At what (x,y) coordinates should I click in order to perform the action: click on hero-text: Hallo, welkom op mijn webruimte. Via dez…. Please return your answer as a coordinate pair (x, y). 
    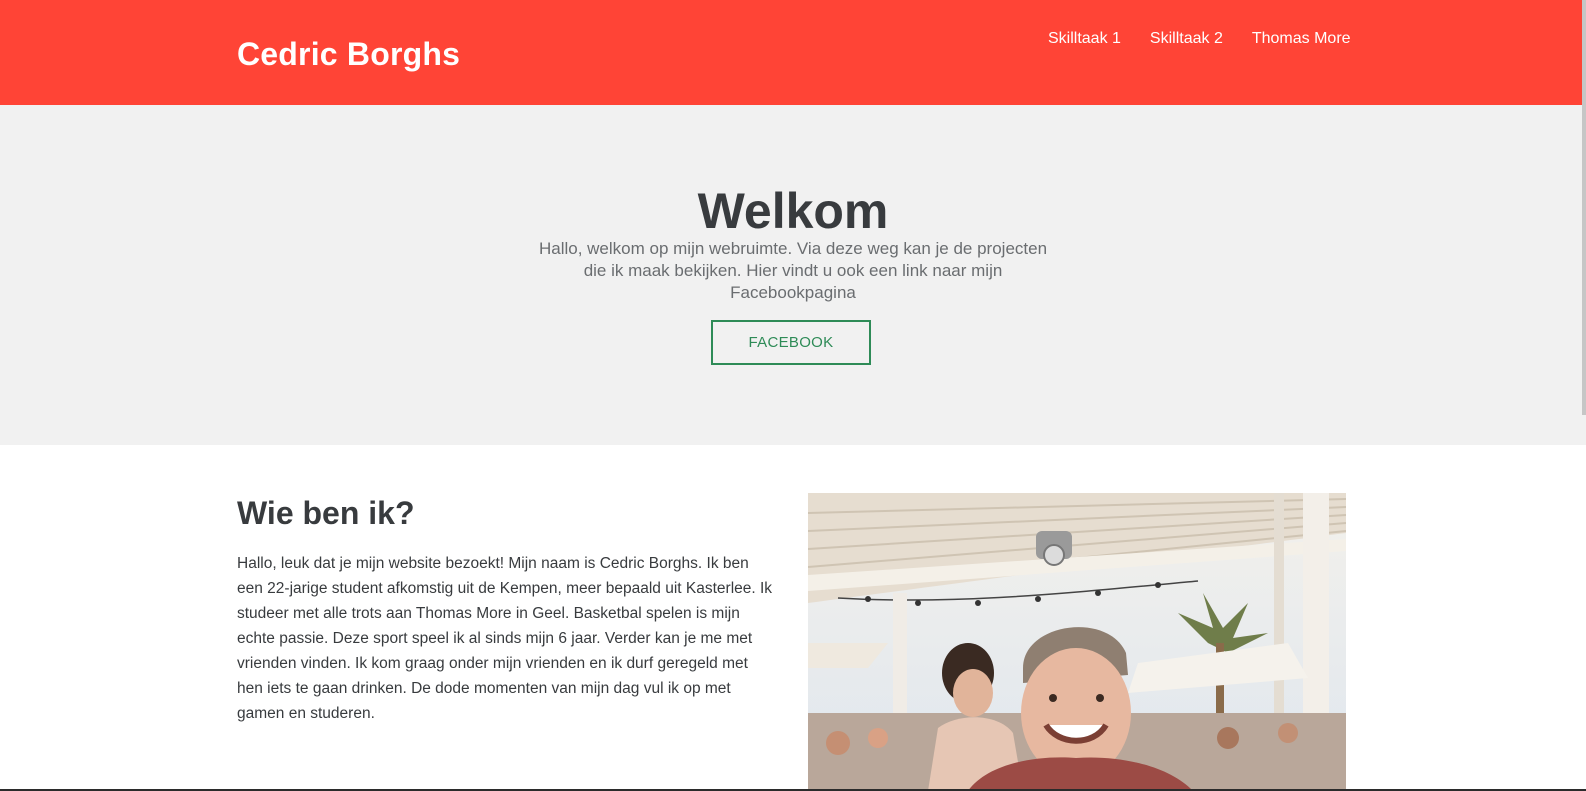
    Looking at the image, I should click on (793, 270).